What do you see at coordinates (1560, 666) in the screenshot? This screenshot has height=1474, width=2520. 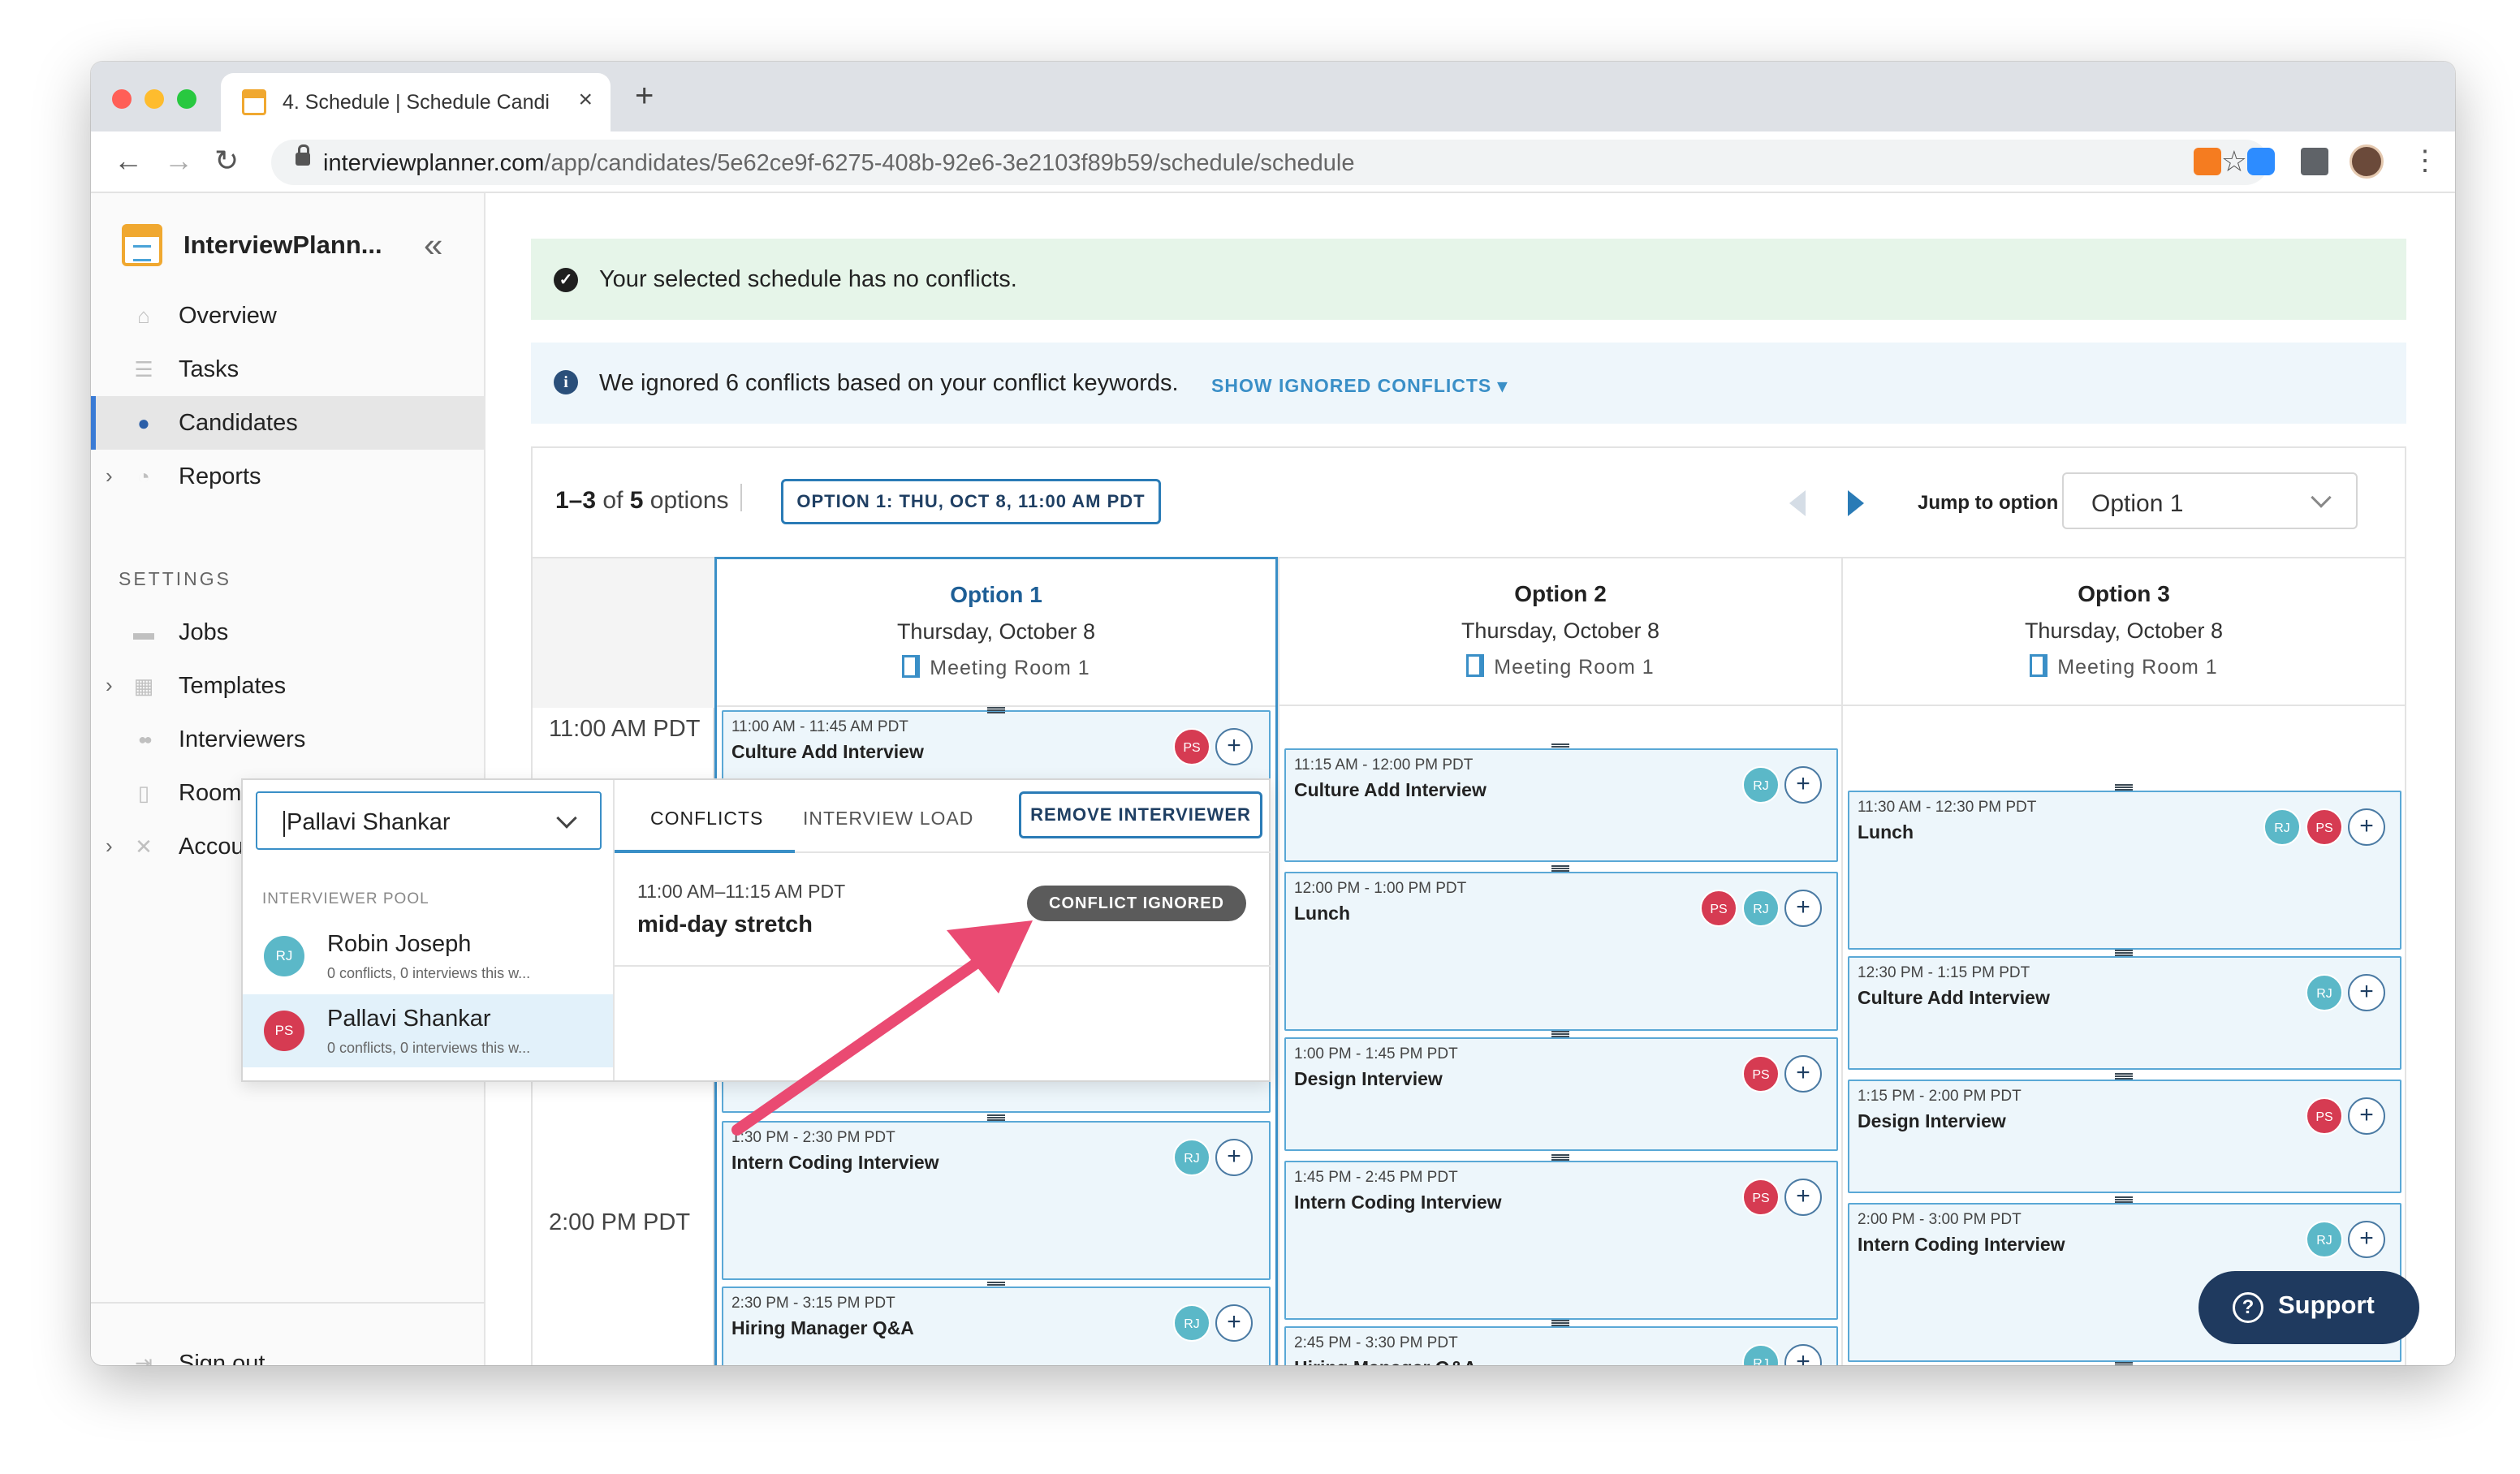 I see `option-room: Meeting Room 1` at bounding box center [1560, 666].